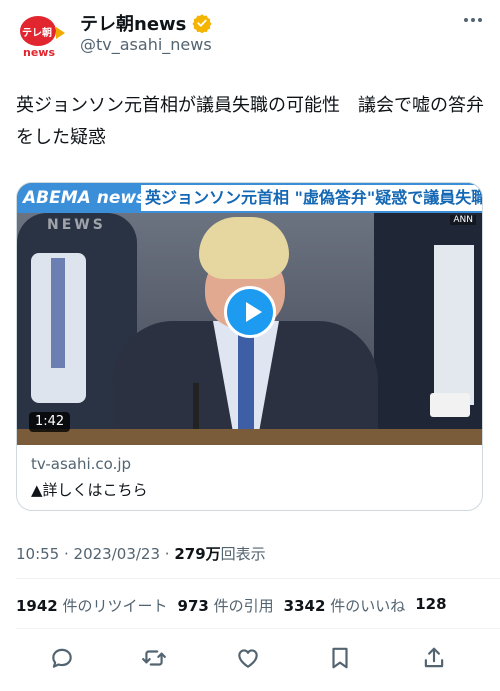 The height and width of the screenshot is (691, 500). What do you see at coordinates (60, 33) in the screenshot?
I see `logo-triangle` at bounding box center [60, 33].